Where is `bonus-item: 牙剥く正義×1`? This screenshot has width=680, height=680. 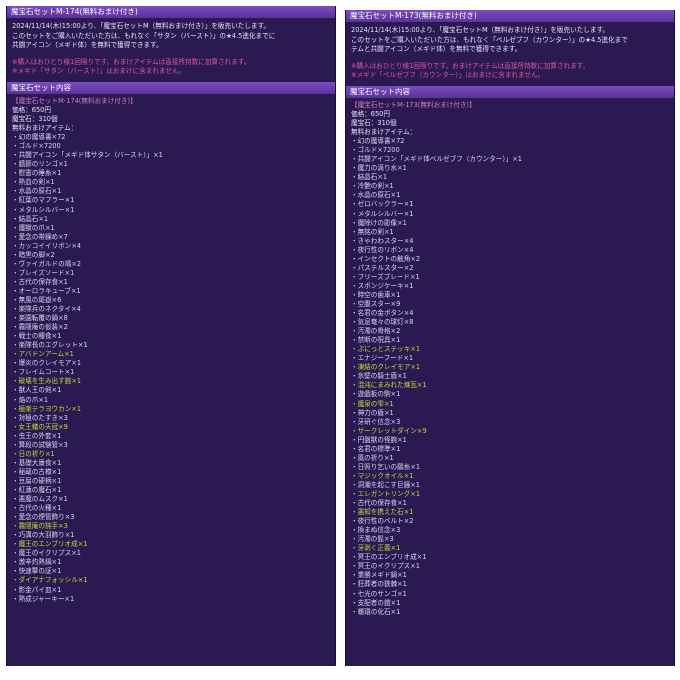
bonus-item: 牙剥く正義×1 is located at coordinates (510, 548).